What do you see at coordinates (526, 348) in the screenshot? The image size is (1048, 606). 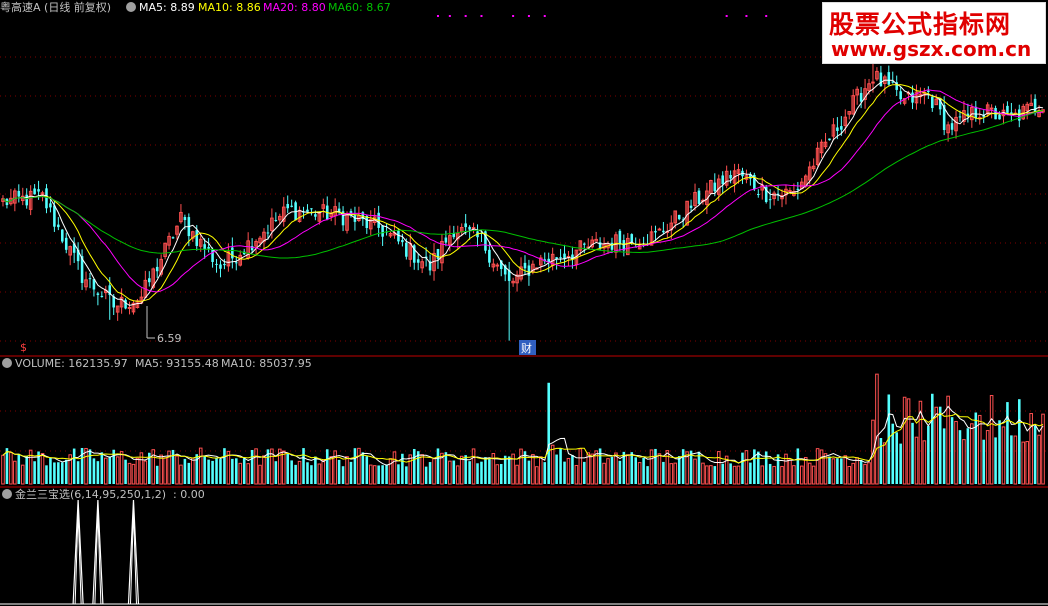 I see `cai-marker: 财` at bounding box center [526, 348].